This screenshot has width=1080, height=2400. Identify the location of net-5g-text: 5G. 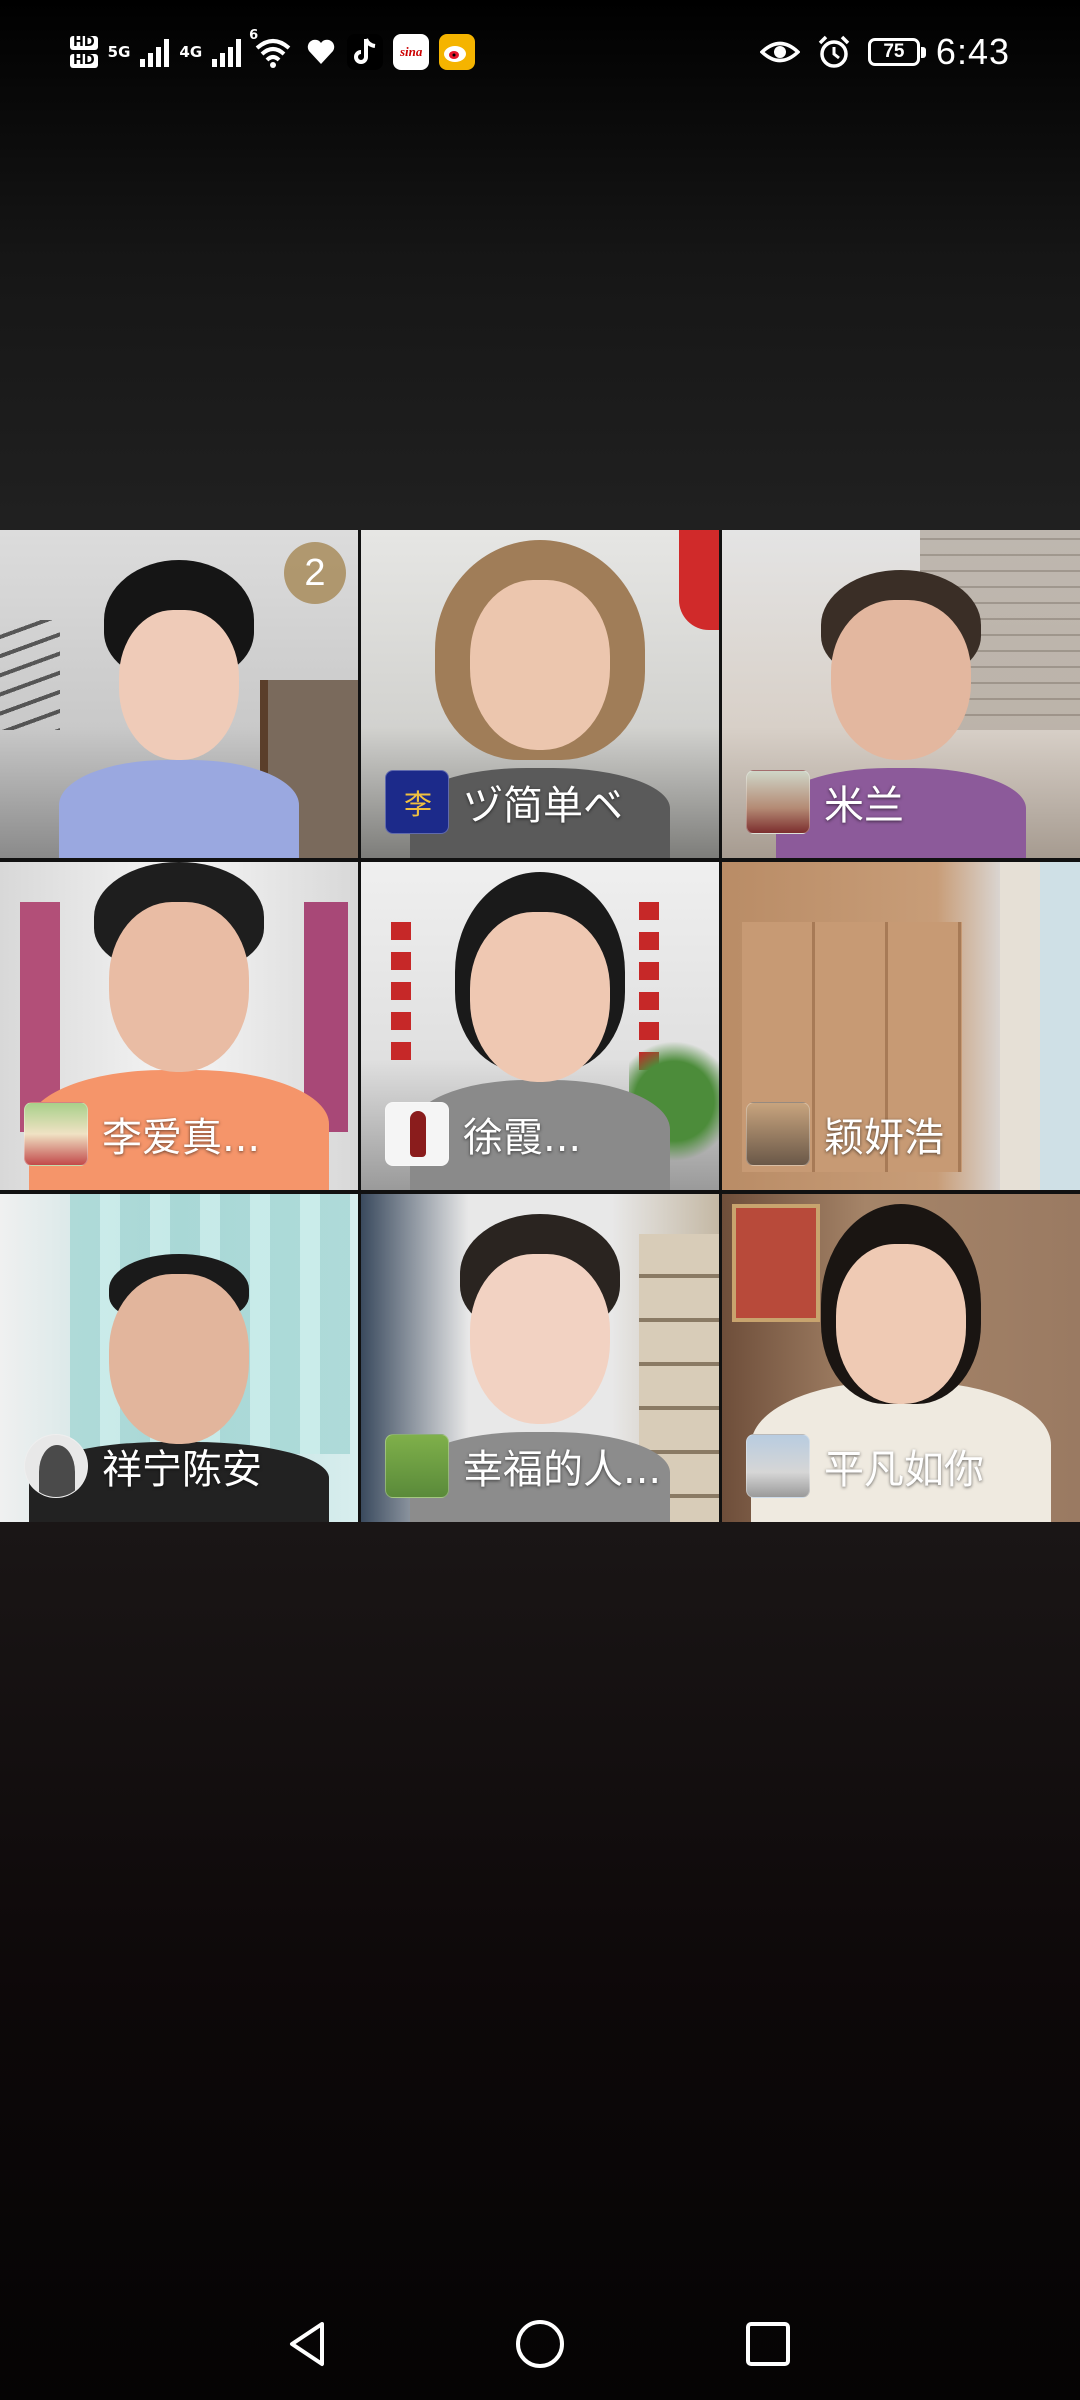
(119, 52).